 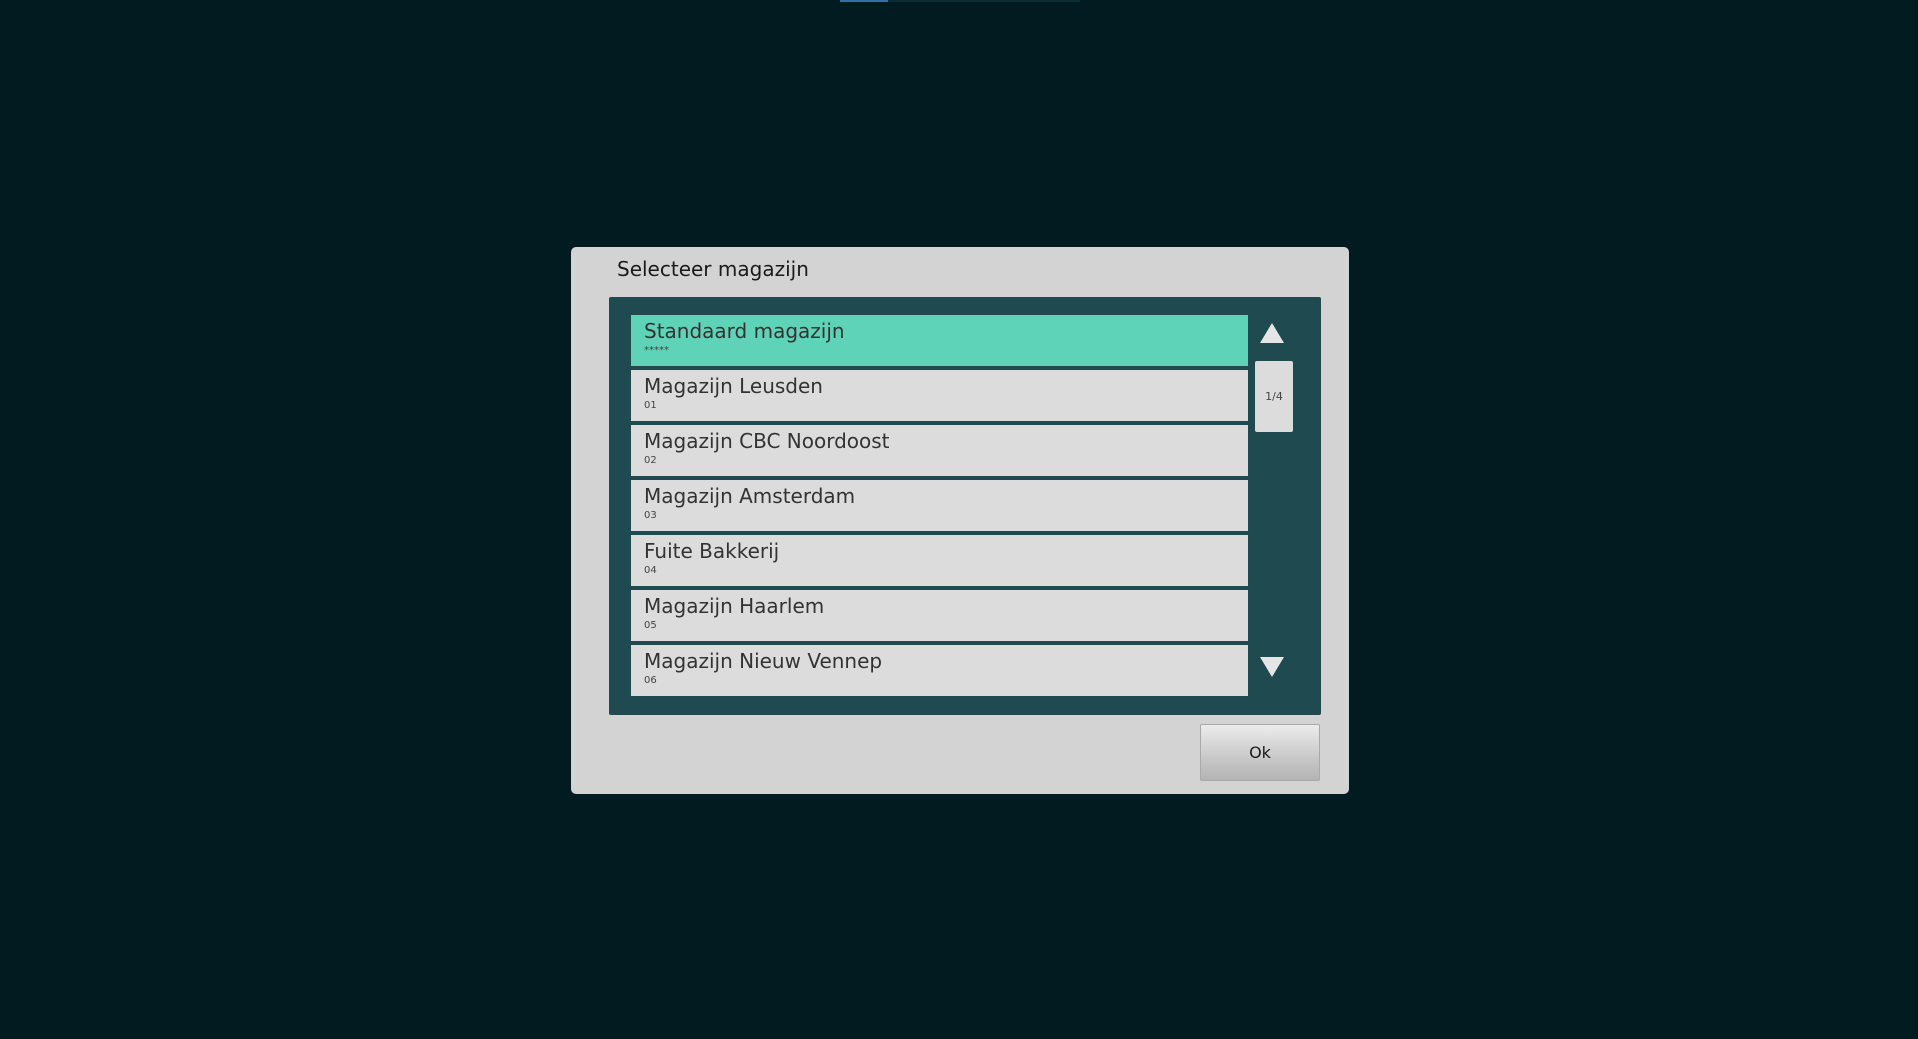 What do you see at coordinates (650, 405) in the screenshot?
I see `item-code: 01` at bounding box center [650, 405].